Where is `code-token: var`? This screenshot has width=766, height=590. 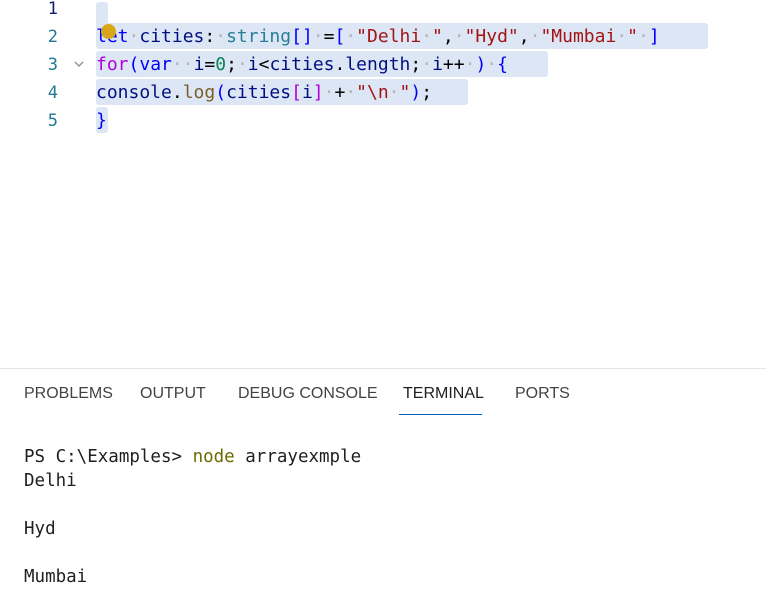 code-token: var is located at coordinates (155, 64).